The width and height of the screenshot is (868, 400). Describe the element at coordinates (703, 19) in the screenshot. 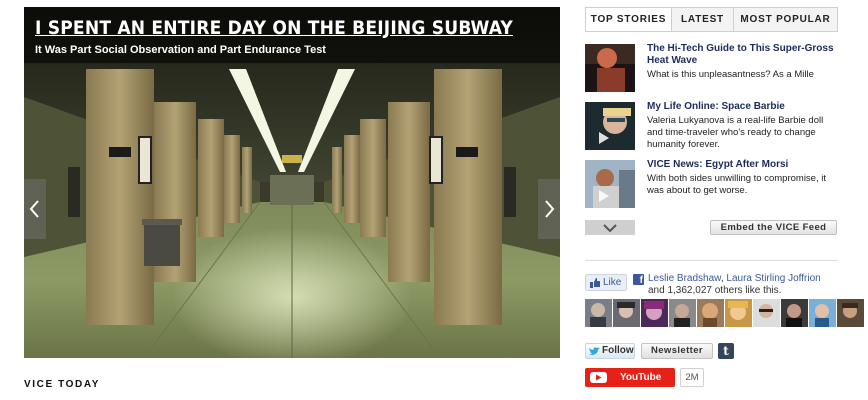

I see `tab-latest: LATEST` at that location.